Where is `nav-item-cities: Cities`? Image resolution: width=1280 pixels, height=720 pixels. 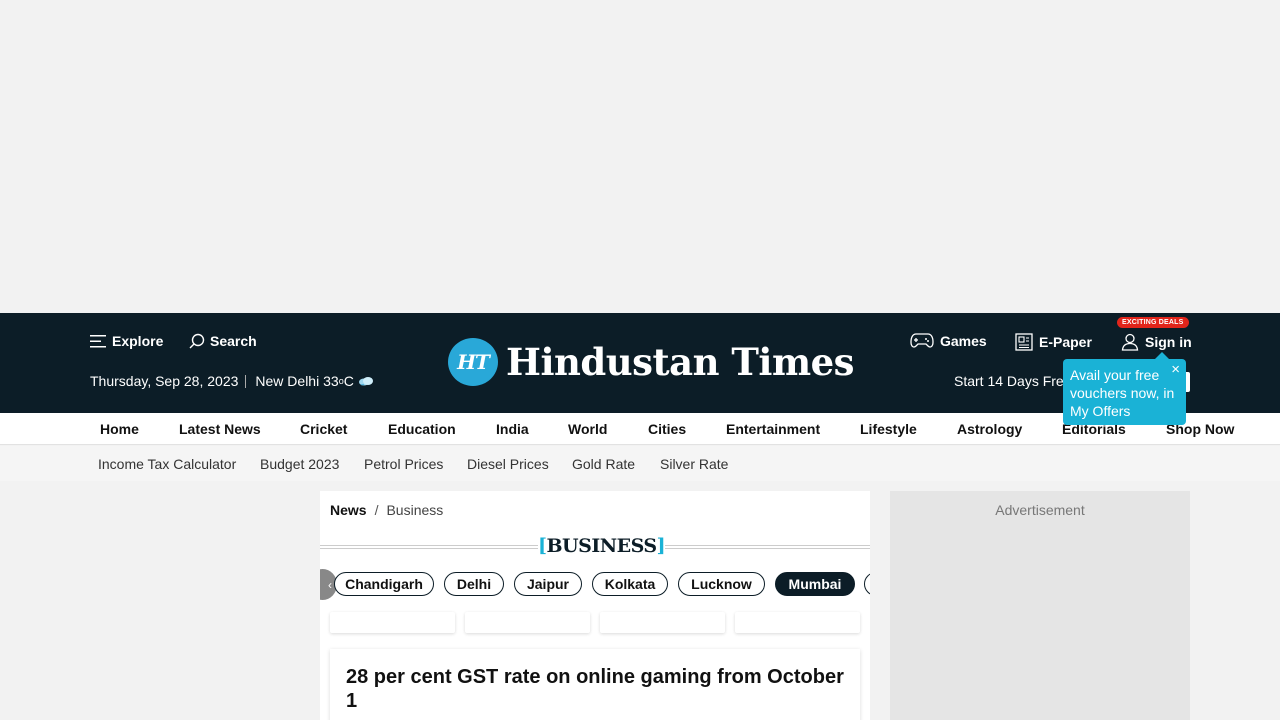 nav-item-cities: Cities is located at coordinates (667, 429).